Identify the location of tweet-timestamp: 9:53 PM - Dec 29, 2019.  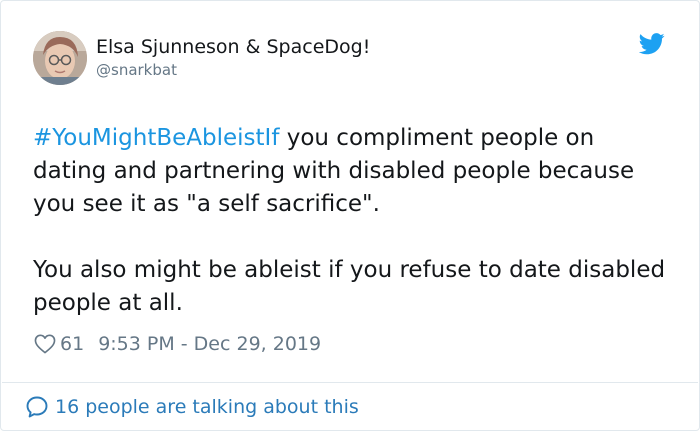
(209, 344).